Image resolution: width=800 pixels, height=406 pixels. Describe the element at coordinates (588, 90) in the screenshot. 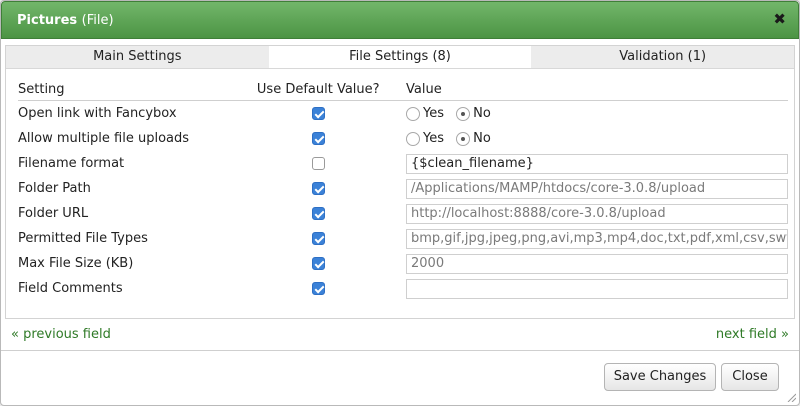

I see `header-value: Value` at that location.